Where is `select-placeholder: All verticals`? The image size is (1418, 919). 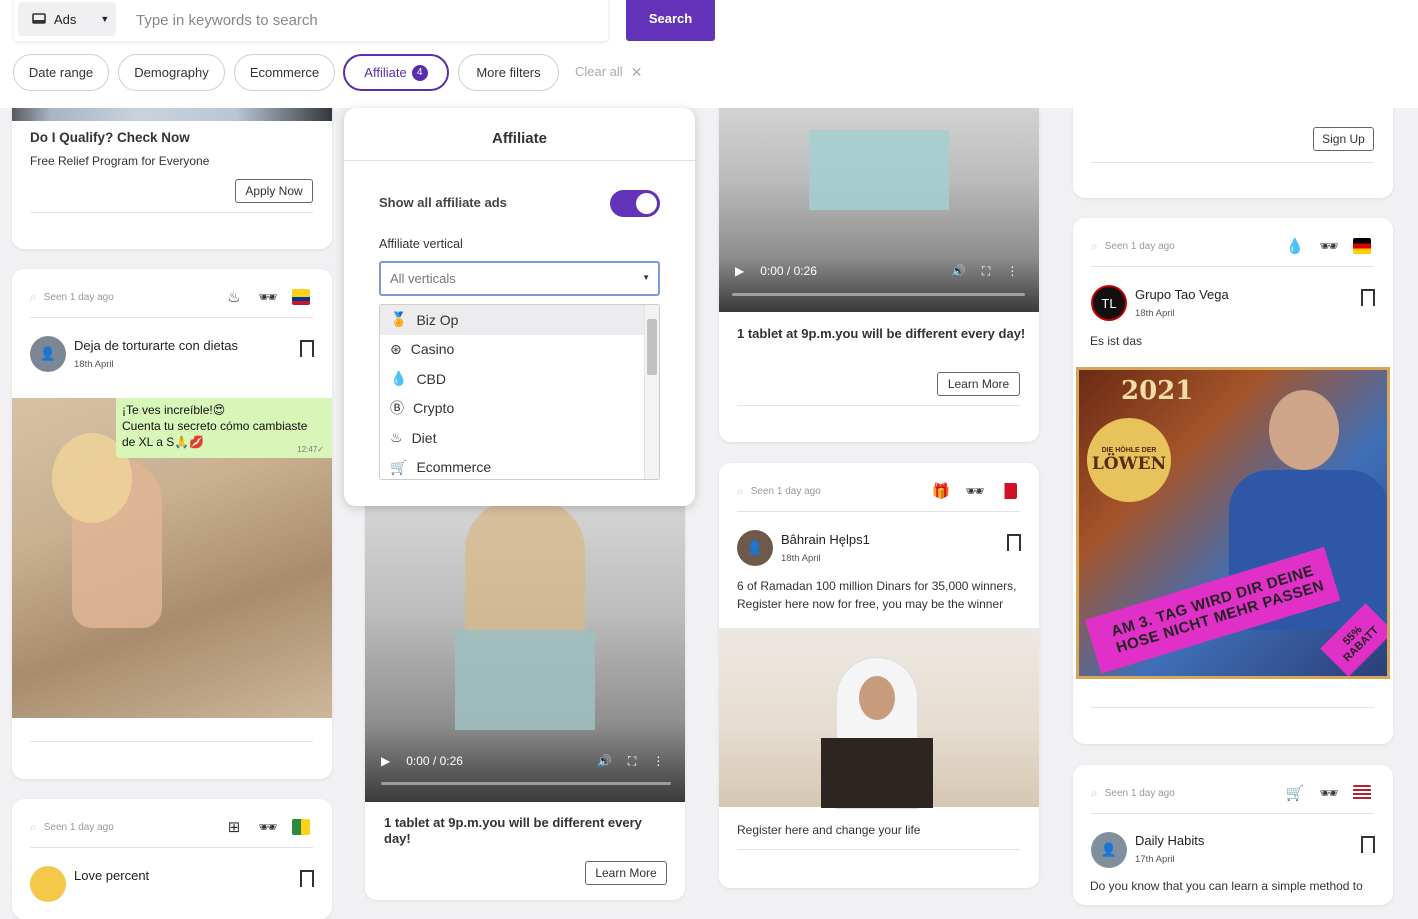
select-placeholder: All verticals is located at coordinates (423, 278).